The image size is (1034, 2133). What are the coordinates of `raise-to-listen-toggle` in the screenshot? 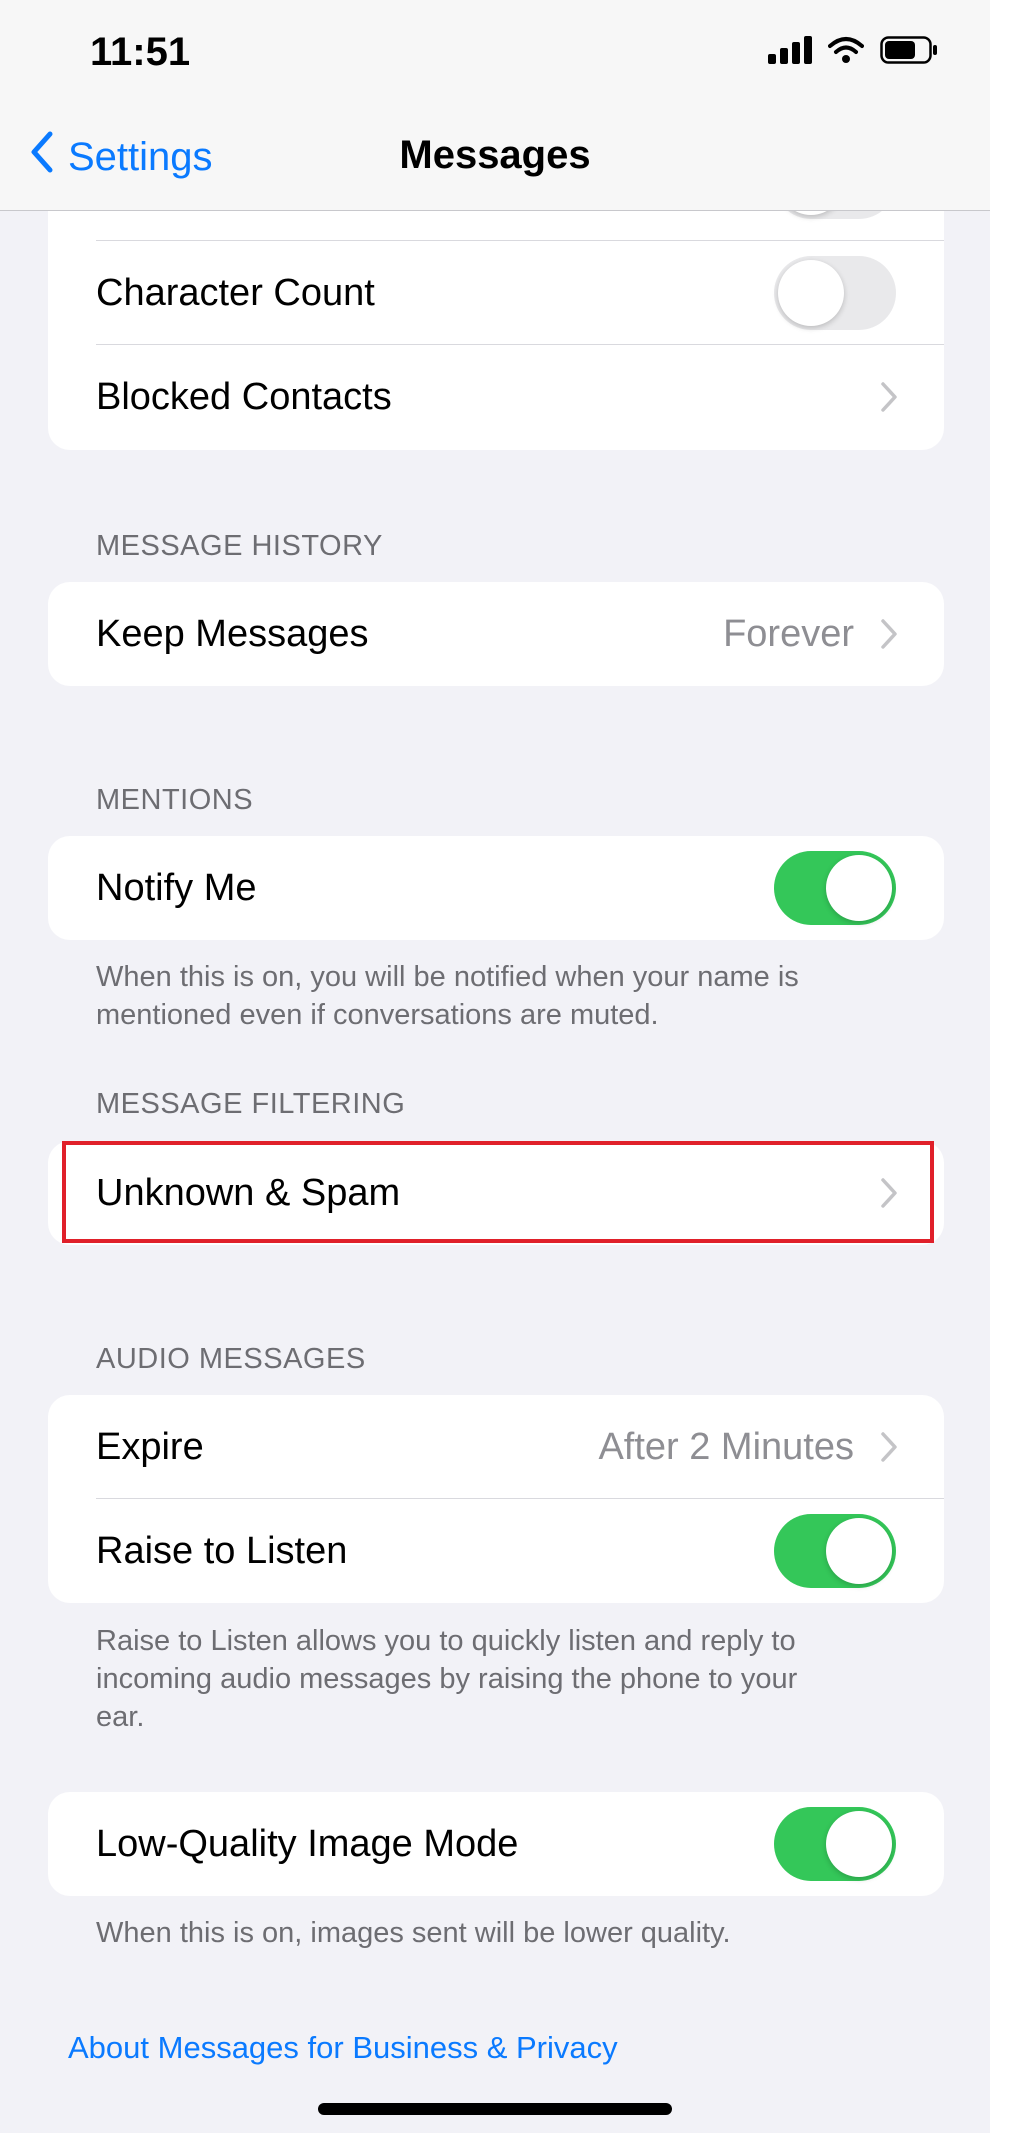 It's located at (835, 1551).